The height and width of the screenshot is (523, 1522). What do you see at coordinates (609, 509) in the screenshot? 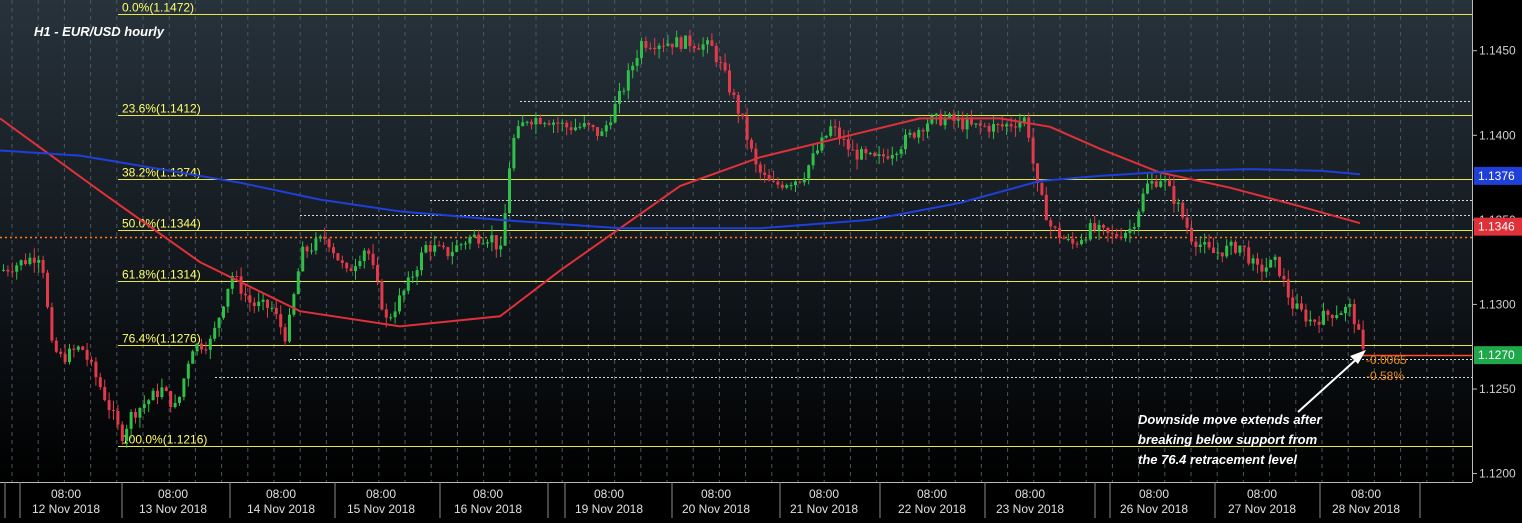
I see `date-tick-label: 19 Nov 2018` at bounding box center [609, 509].